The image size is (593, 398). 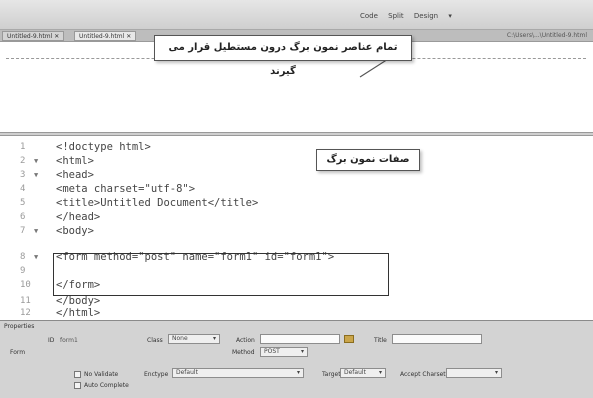 I want to click on method-label: Method, so click(x=243, y=352).